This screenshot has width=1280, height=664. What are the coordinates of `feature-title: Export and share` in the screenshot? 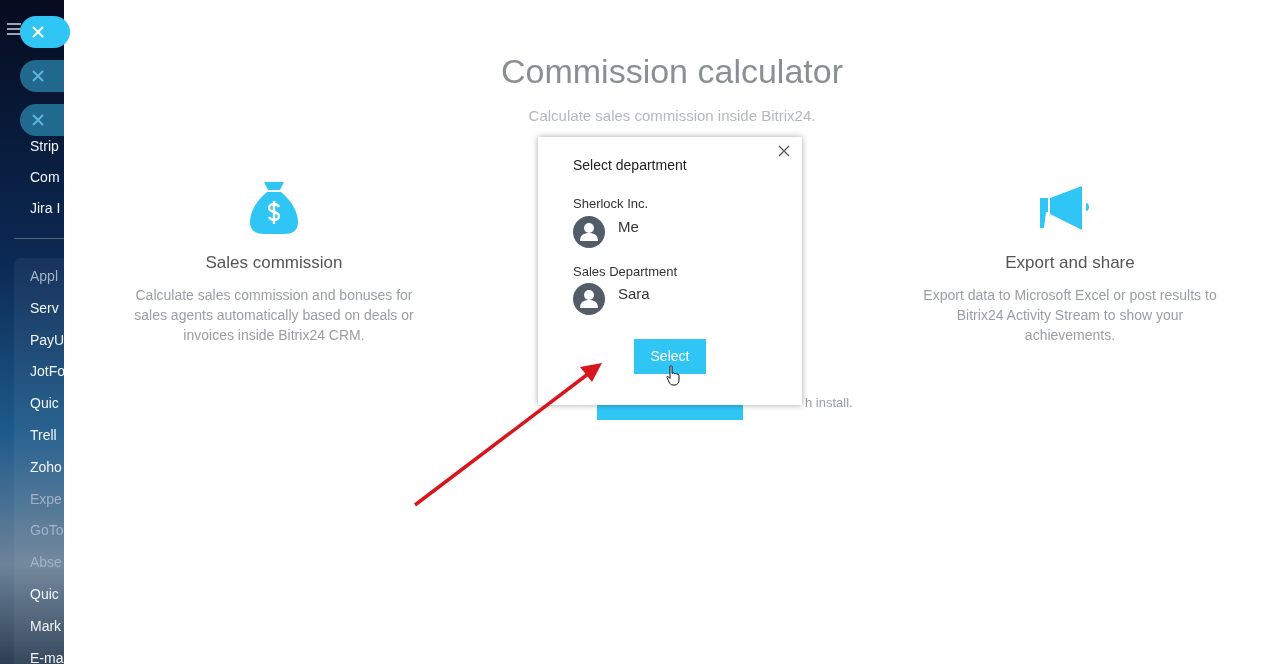 It's located at (1070, 262).